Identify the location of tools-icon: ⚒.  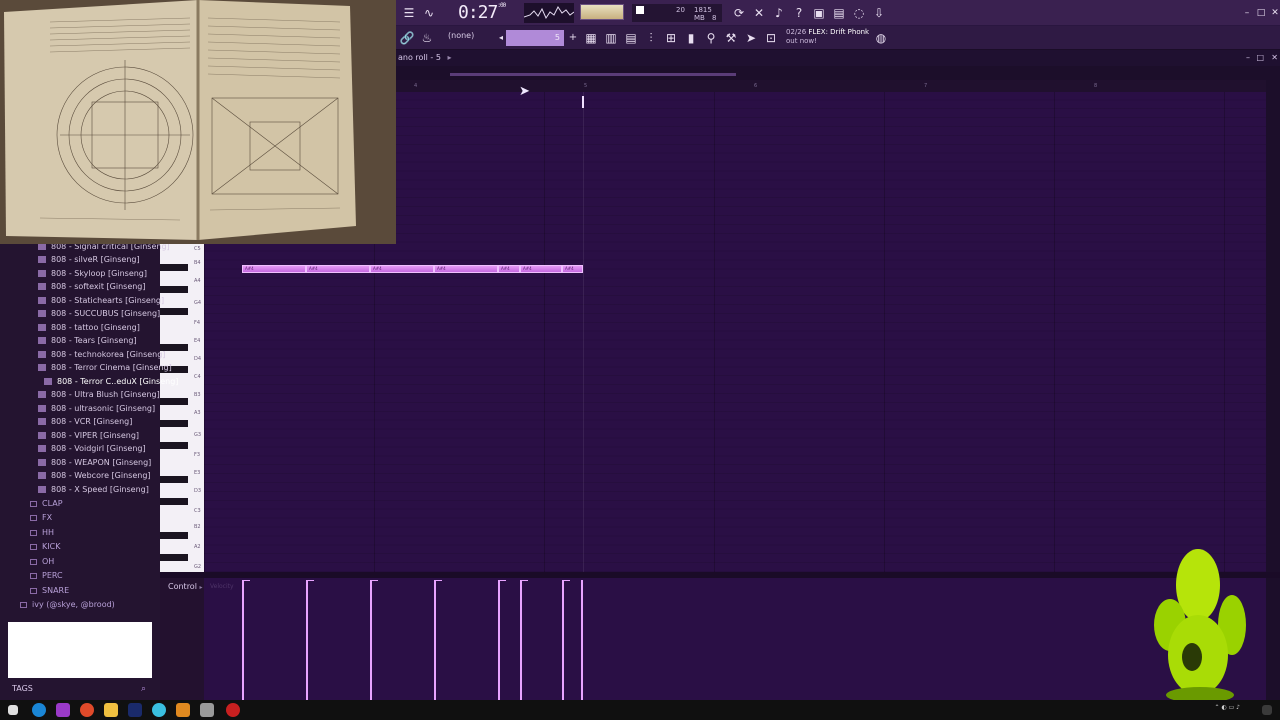
(731, 38).